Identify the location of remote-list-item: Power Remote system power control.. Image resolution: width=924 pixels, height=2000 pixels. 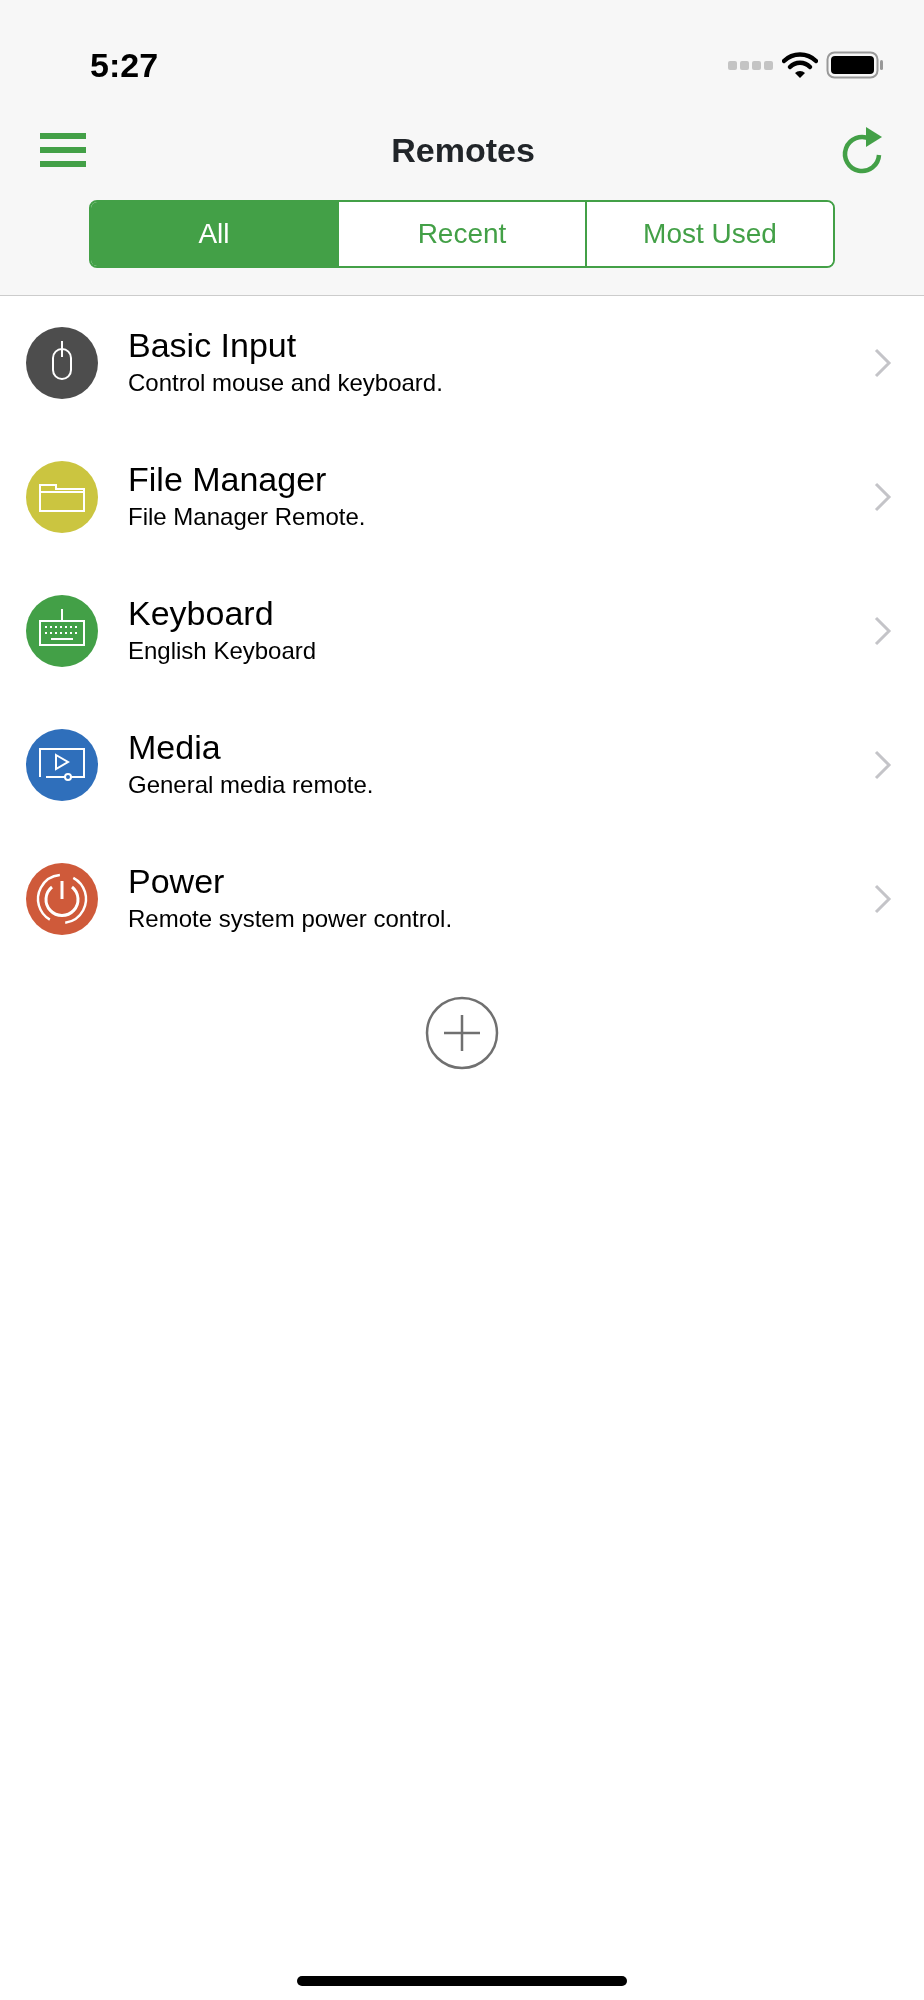
(462, 899).